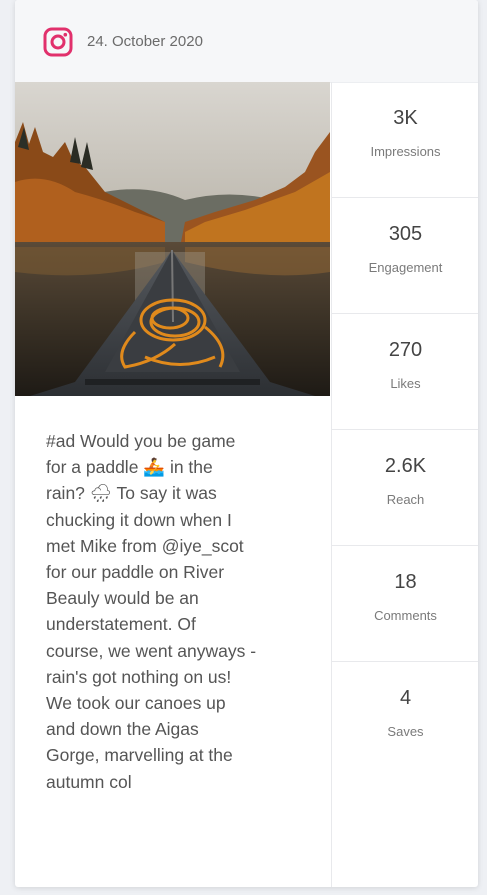  Describe the element at coordinates (405, 256) in the screenshot. I see `stat-engagement: 305 Engagement` at that location.